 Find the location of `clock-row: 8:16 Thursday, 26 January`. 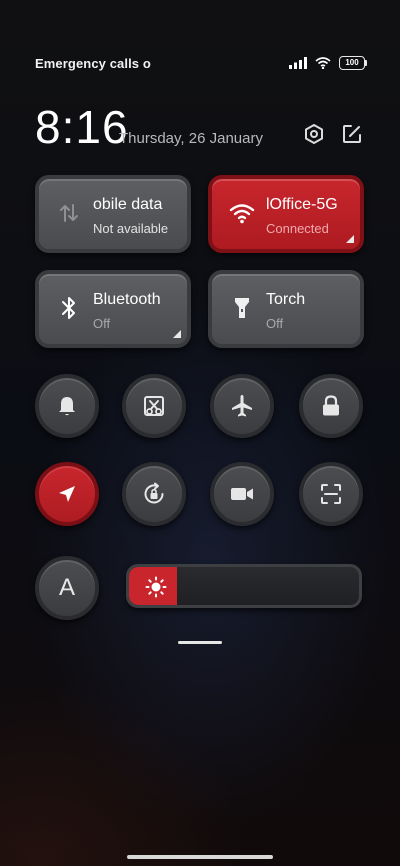

clock-row: 8:16 Thursday, 26 January is located at coordinates (200, 128).